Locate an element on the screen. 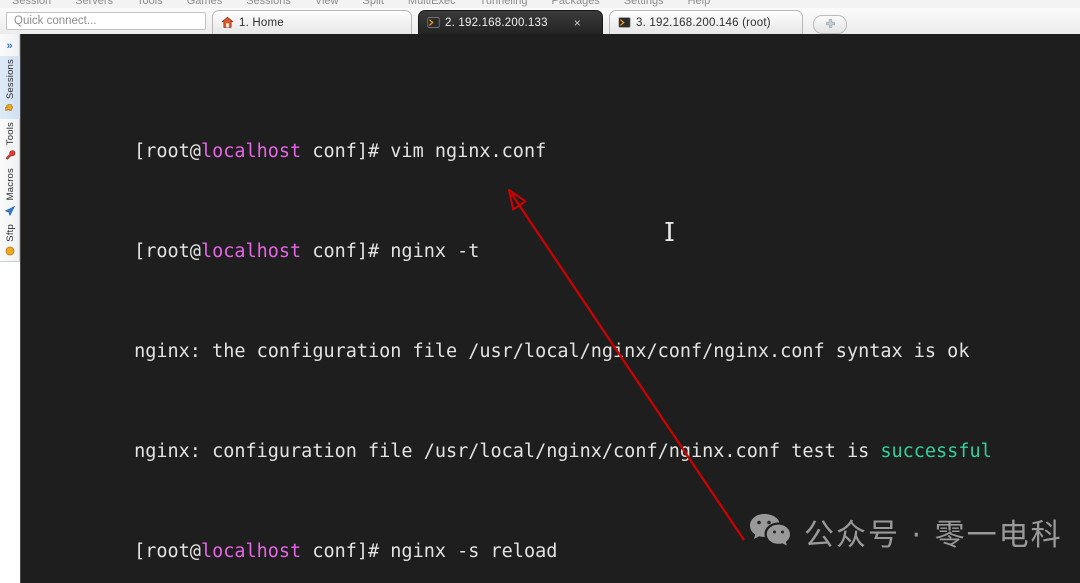 The image size is (1080, 583). sidebar-item-tools: Tools is located at coordinates (10, 142).